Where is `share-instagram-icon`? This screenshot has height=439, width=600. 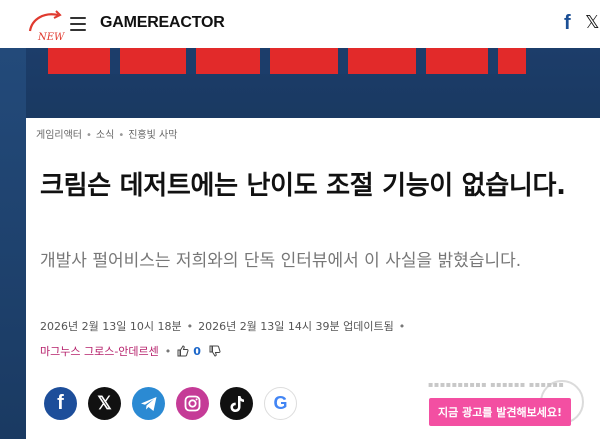
share-instagram-icon is located at coordinates (192, 403).